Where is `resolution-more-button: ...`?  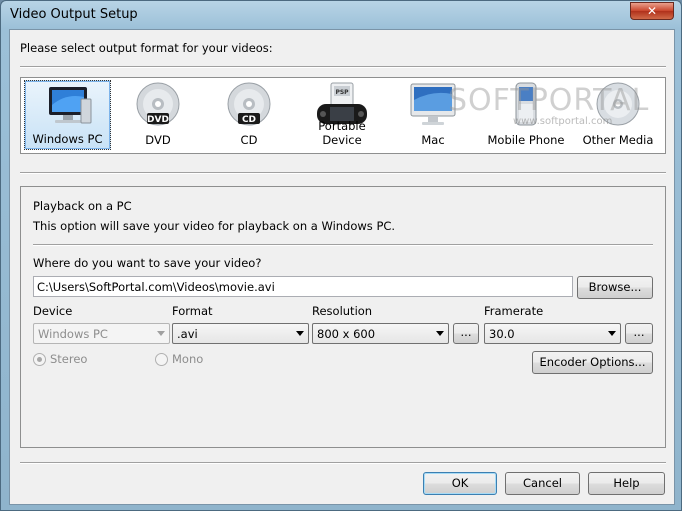 resolution-more-button: ... is located at coordinates (466, 333).